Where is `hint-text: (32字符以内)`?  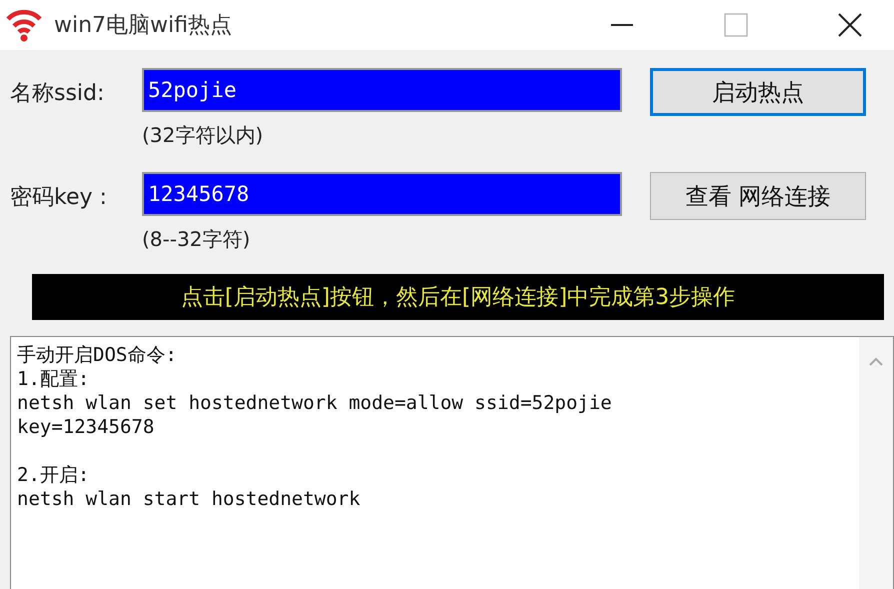
hint-text: (32字符以内) is located at coordinates (203, 135).